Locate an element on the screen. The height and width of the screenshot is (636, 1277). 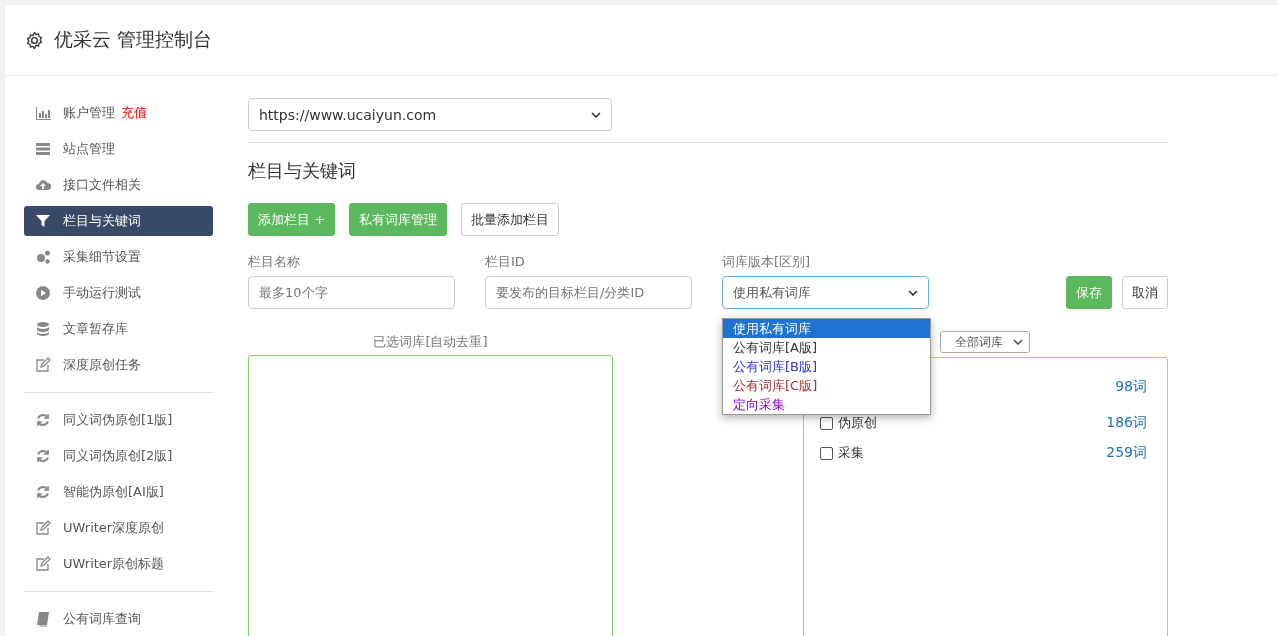
sidebar-item: 接口文件相关 is located at coordinates (118, 185).